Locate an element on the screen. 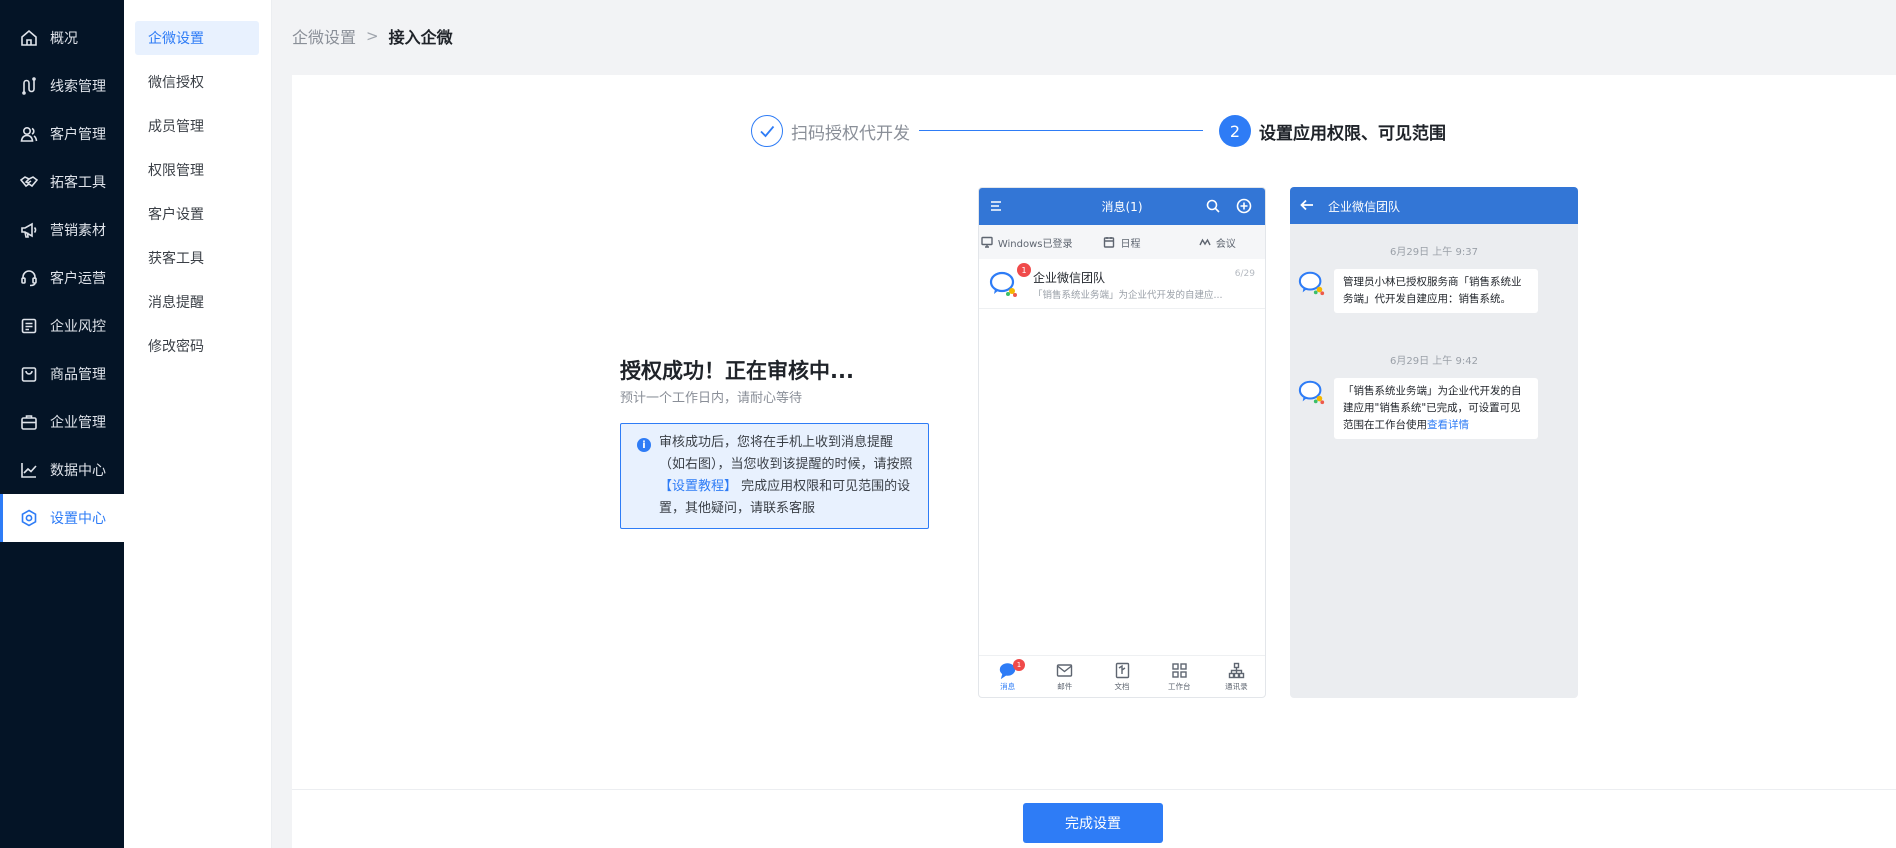  chat-timestamp: 6月29日 上午 9:42 is located at coordinates (1434, 361).